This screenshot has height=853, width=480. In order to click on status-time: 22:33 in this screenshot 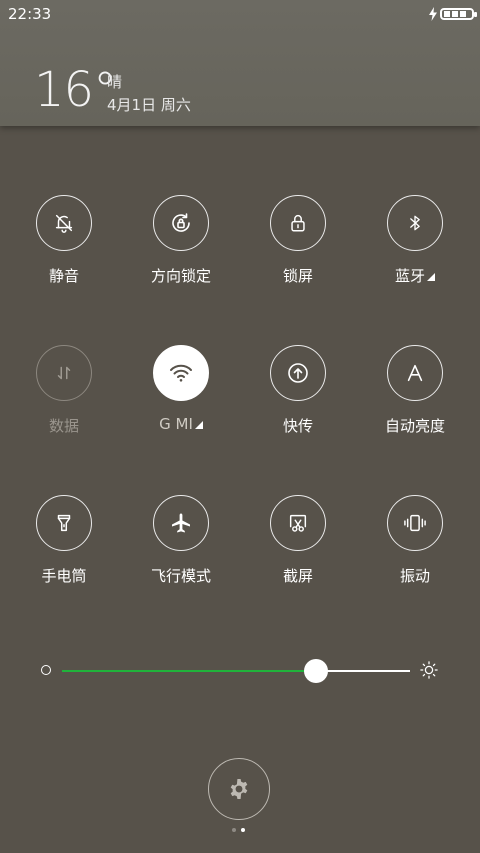, I will do `click(30, 14)`.